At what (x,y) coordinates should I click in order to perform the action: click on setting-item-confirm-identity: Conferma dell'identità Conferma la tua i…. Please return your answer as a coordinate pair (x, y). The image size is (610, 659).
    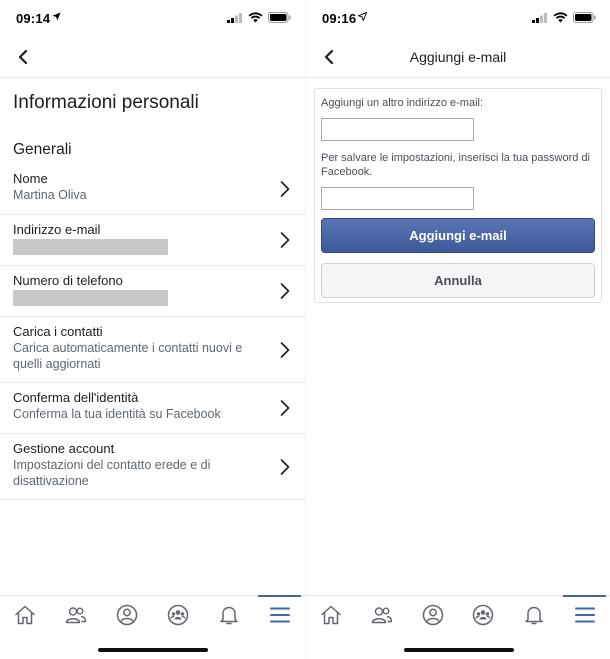
    Looking at the image, I should click on (152, 408).